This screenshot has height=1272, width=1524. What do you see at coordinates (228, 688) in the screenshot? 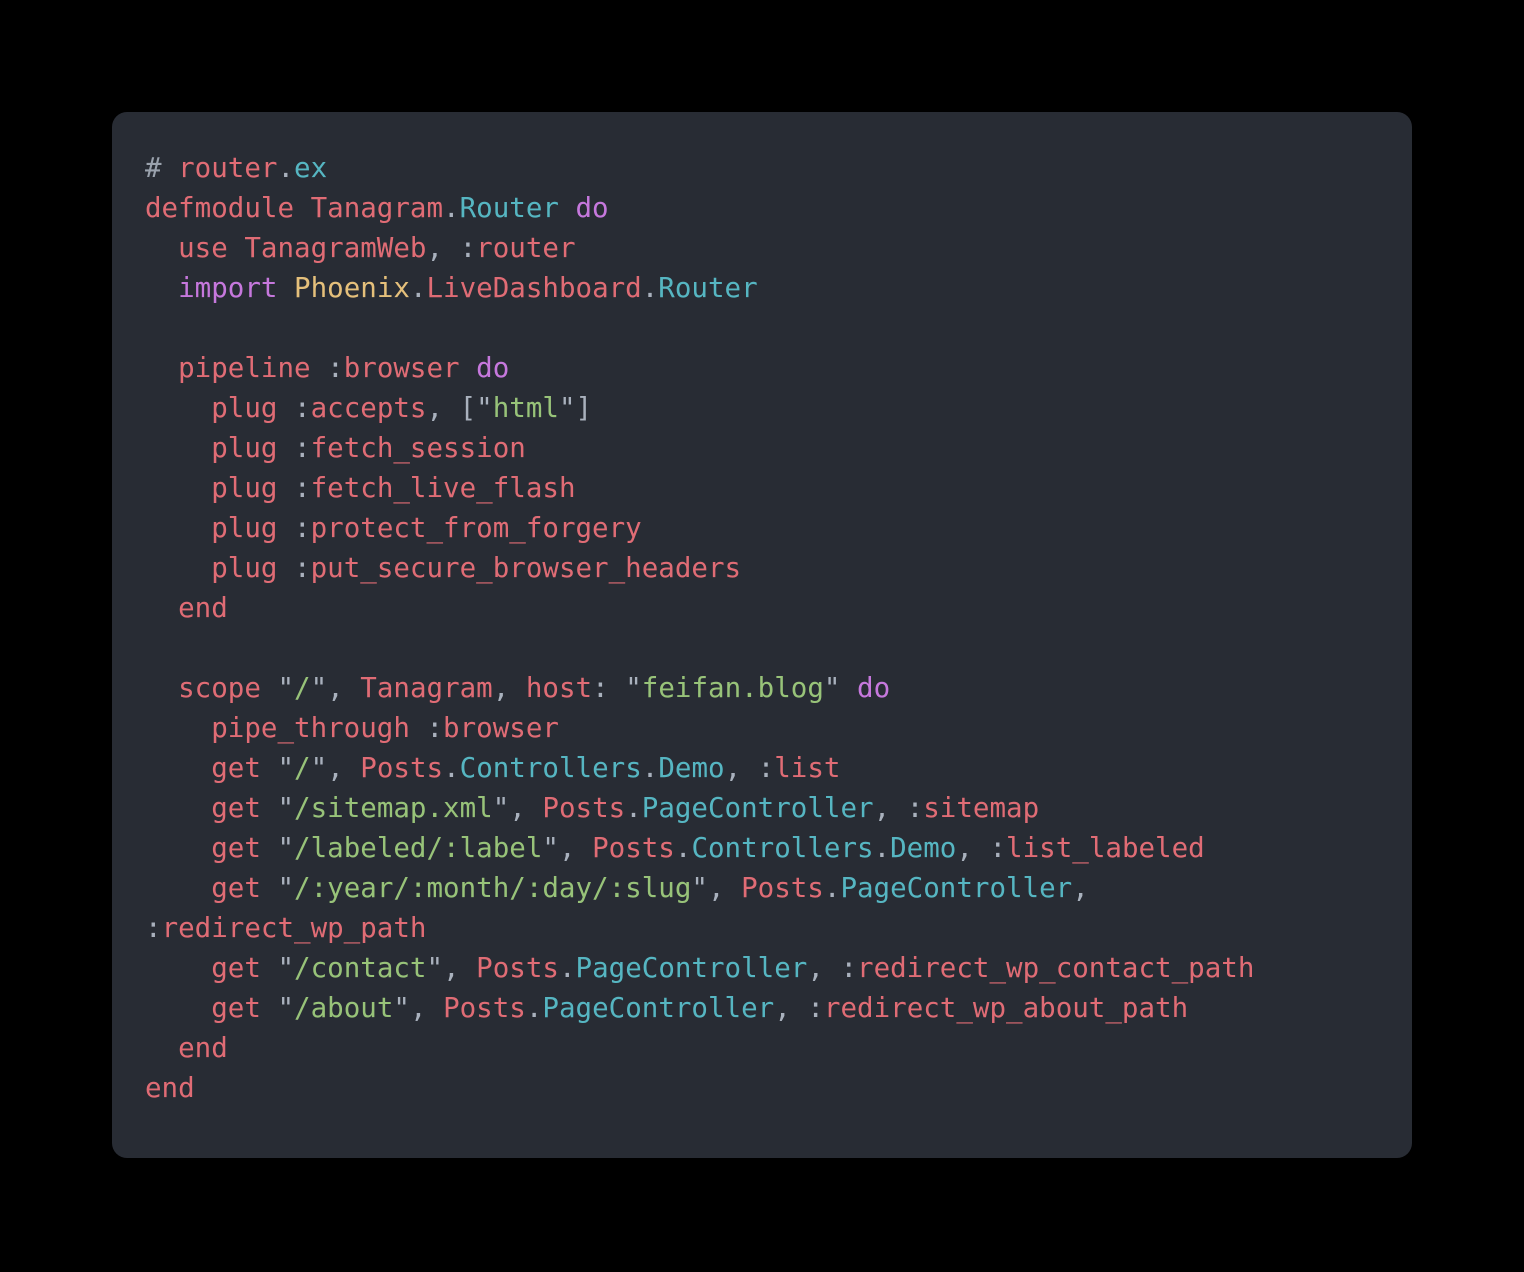
I see `code-token-kw: scope` at bounding box center [228, 688].